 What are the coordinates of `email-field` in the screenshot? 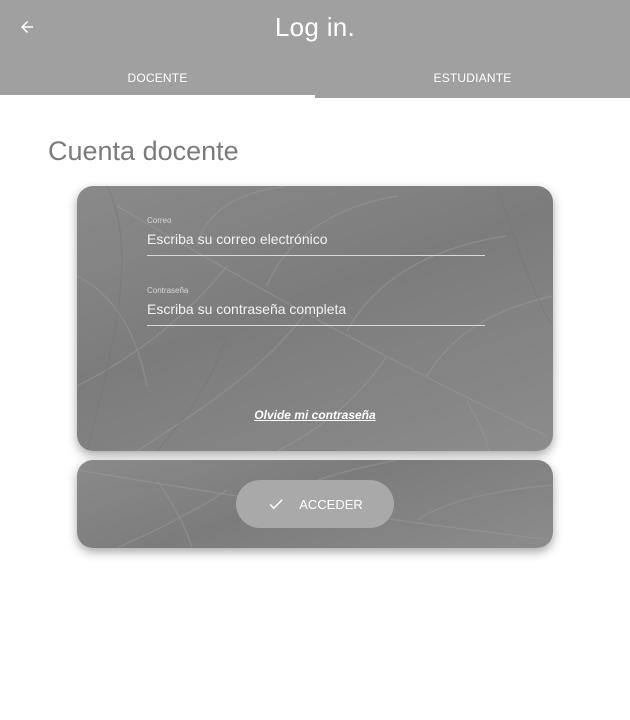 It's located at (316, 243).